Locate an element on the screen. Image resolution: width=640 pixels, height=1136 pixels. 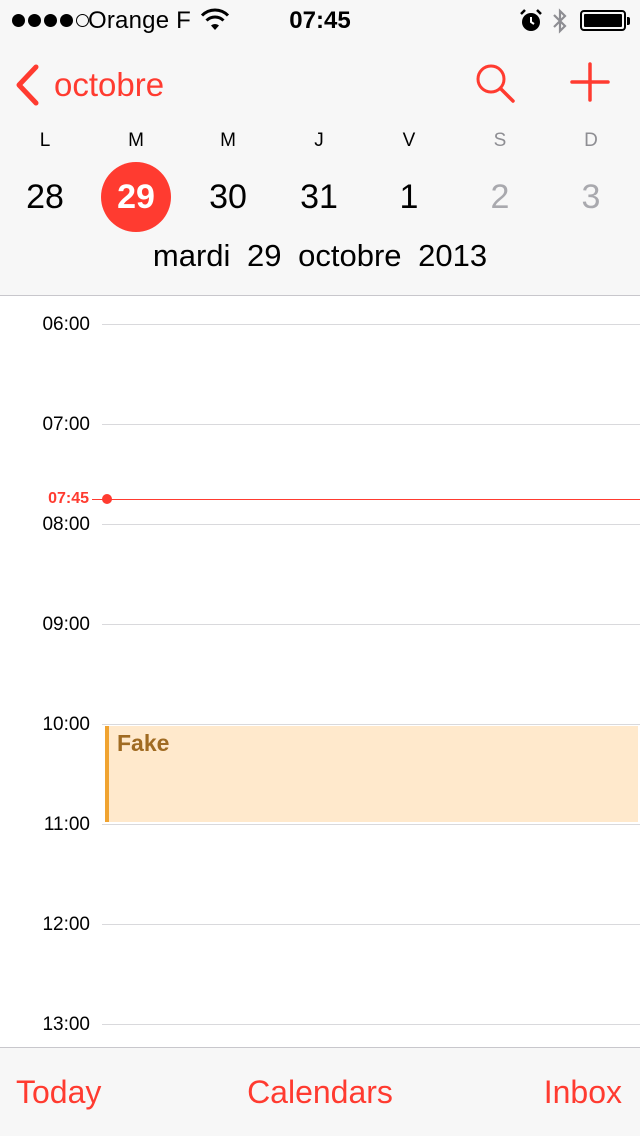
back-label: octobre is located at coordinates (109, 84).